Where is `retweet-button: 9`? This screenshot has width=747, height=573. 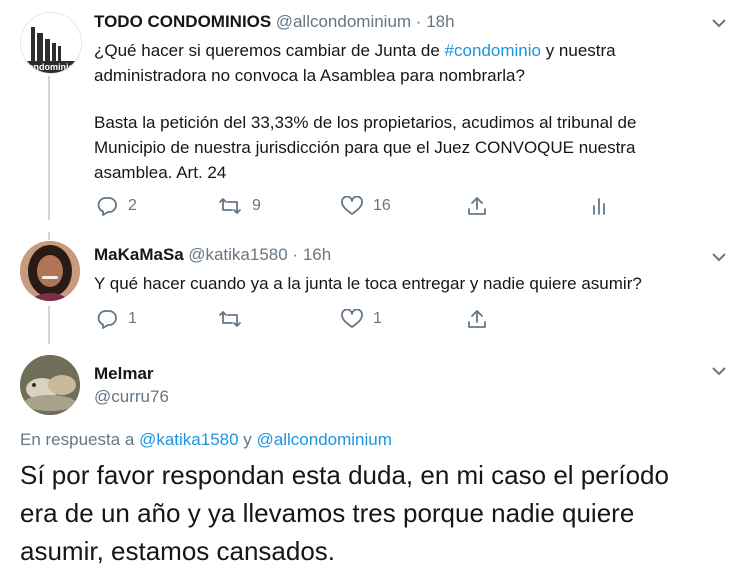
retweet-button: 9 is located at coordinates (239, 206).